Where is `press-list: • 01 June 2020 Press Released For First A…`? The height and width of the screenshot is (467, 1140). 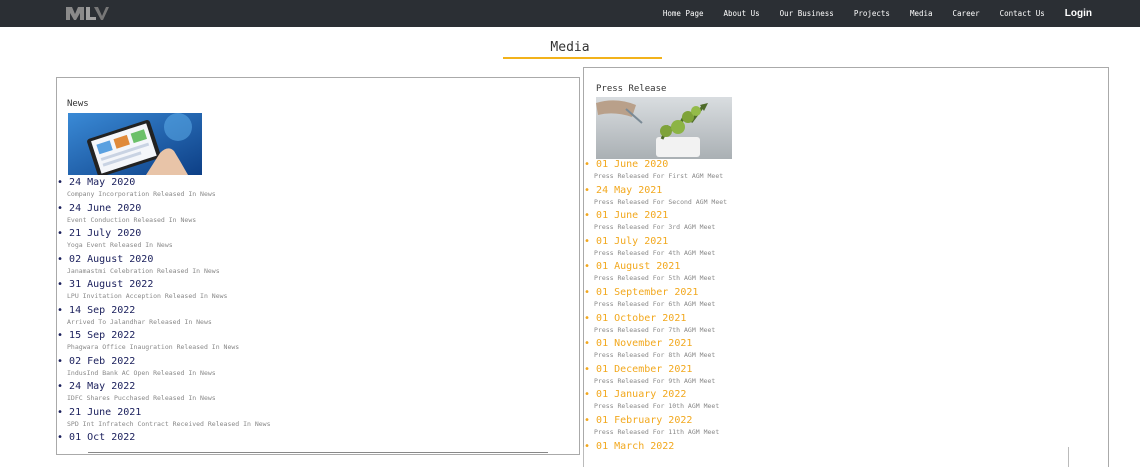
press-list: • 01 June 2020 Press Released For First A… is located at coordinates (655, 311).